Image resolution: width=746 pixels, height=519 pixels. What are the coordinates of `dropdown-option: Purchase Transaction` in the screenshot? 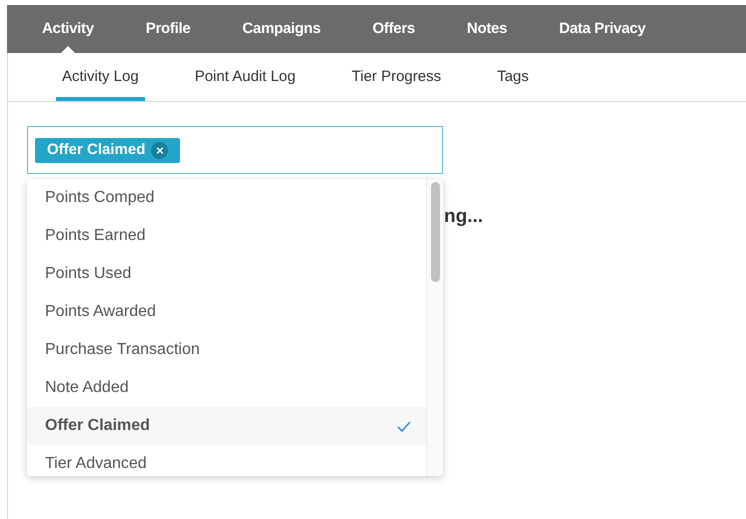 It's located at (226, 350).